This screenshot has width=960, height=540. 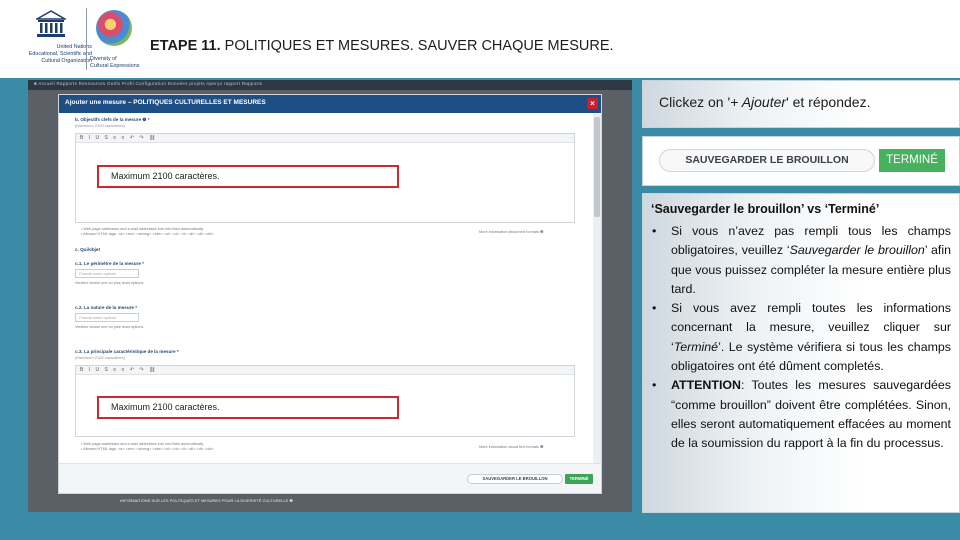 What do you see at coordinates (51, 23) in the screenshot?
I see `unesco-temple-icon` at bounding box center [51, 23].